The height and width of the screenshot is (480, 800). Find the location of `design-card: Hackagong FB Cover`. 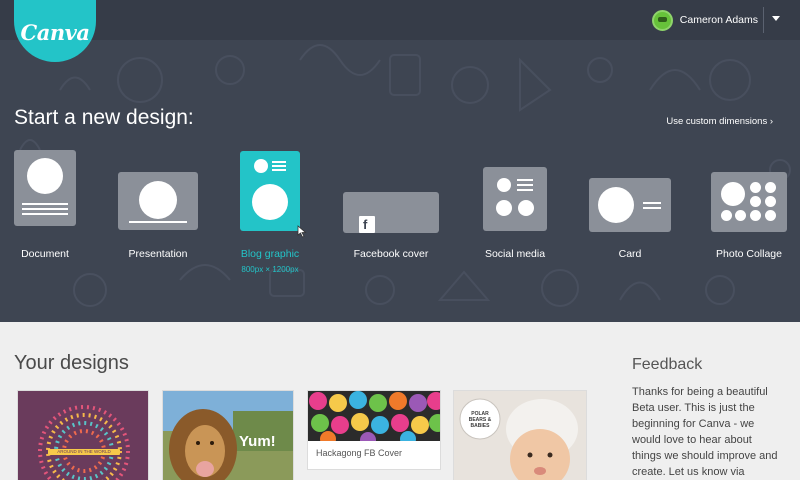

design-card: Hackagong FB Cover is located at coordinates (374, 430).